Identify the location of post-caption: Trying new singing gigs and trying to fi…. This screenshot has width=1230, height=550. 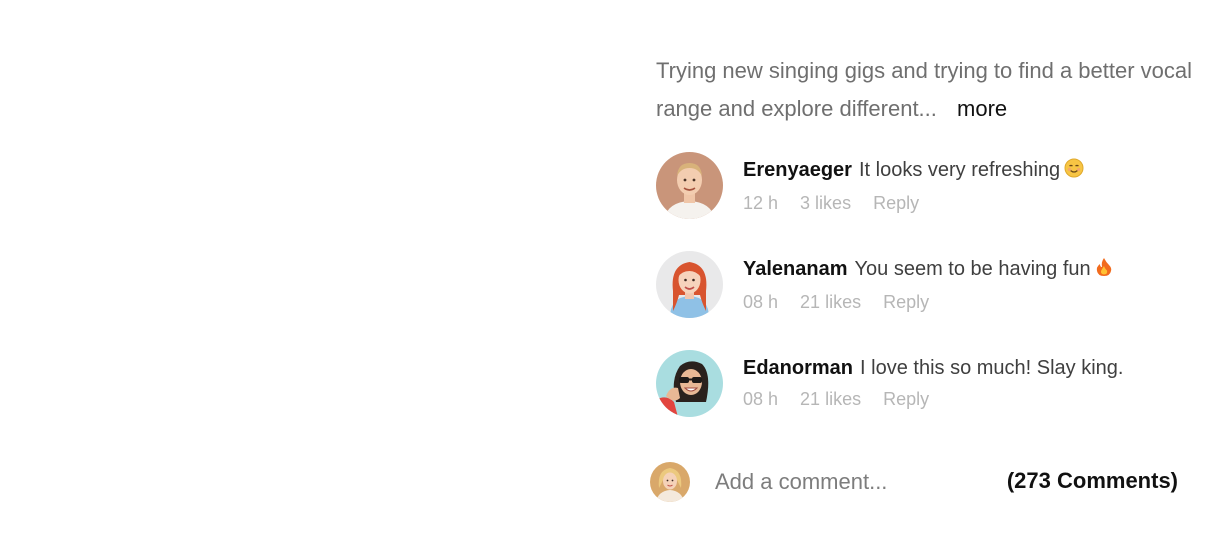
(926, 90).